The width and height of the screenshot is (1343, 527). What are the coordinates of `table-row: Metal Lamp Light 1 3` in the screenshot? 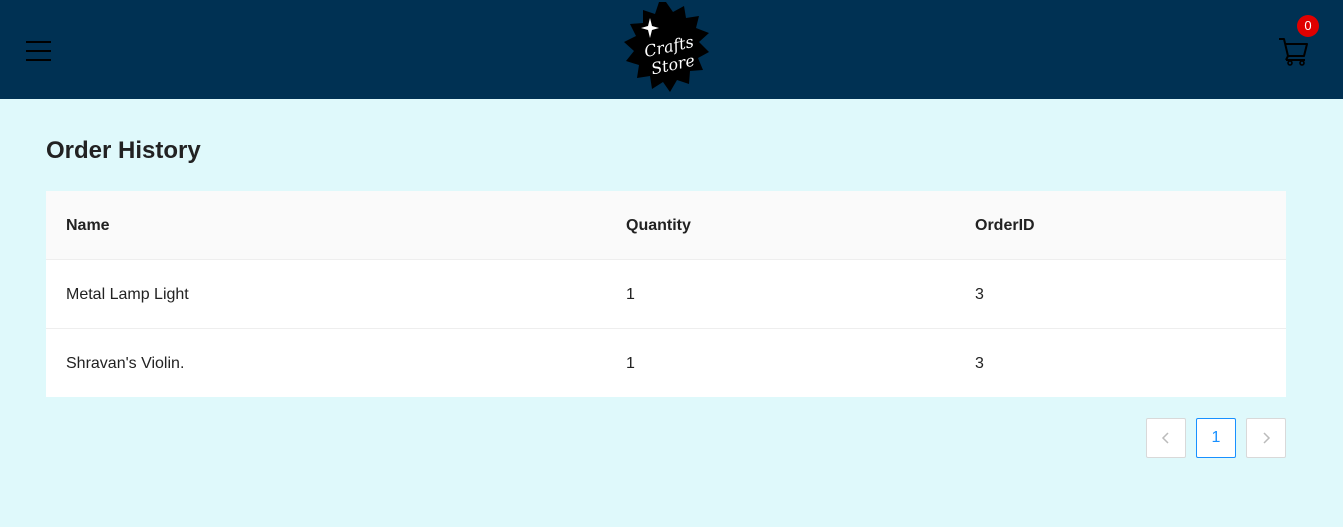 It's located at (666, 294).